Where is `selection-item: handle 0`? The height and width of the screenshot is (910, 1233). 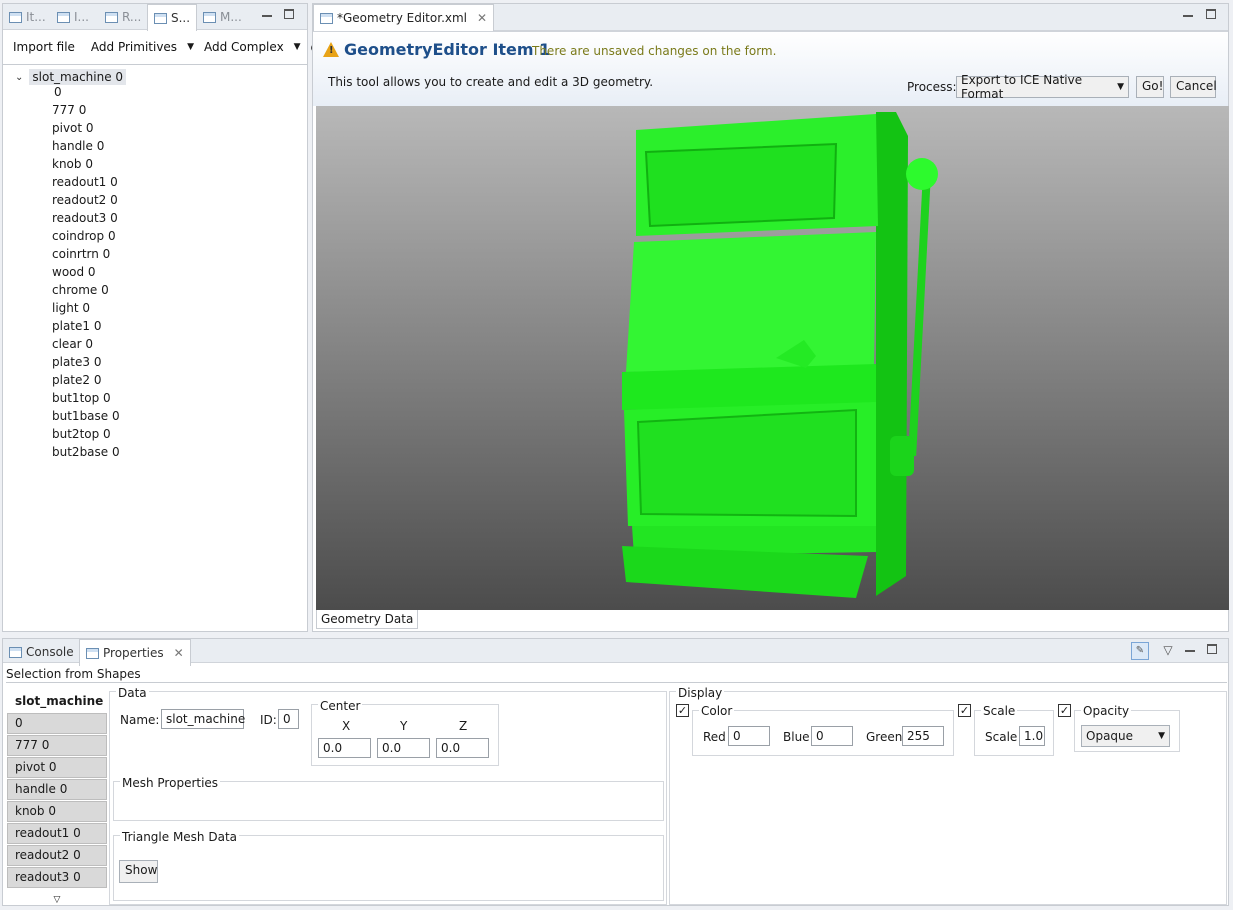 selection-item: handle 0 is located at coordinates (57, 789).